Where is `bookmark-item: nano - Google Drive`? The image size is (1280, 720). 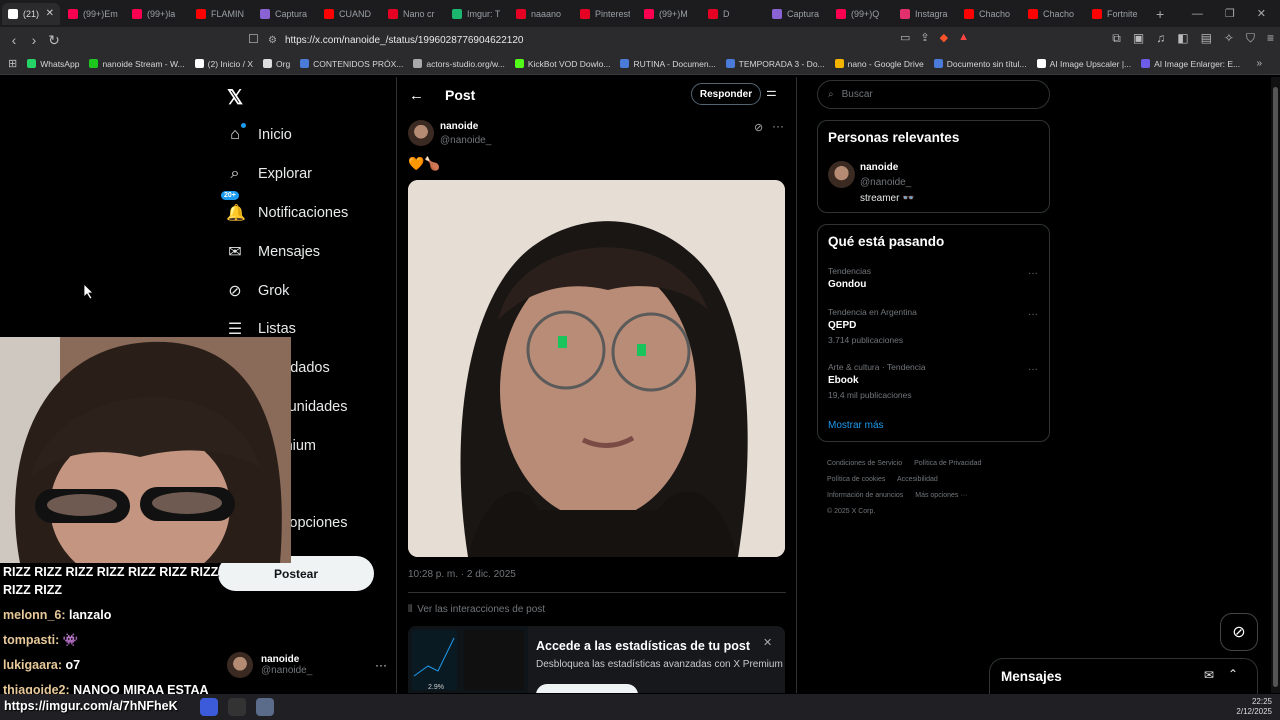
bookmark-item: nano - Google Drive is located at coordinates (879, 64).